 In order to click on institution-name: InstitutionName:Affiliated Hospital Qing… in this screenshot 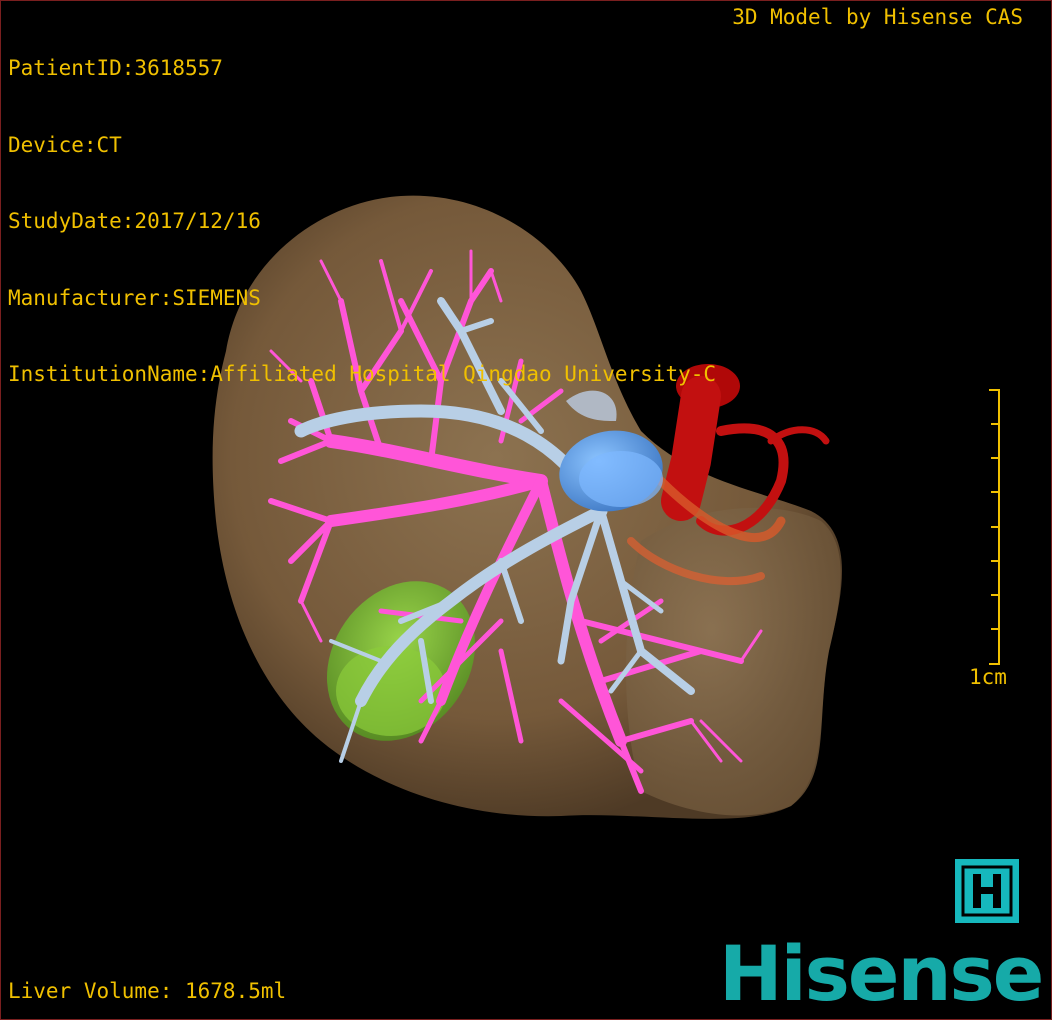, I will do `click(362, 374)`.